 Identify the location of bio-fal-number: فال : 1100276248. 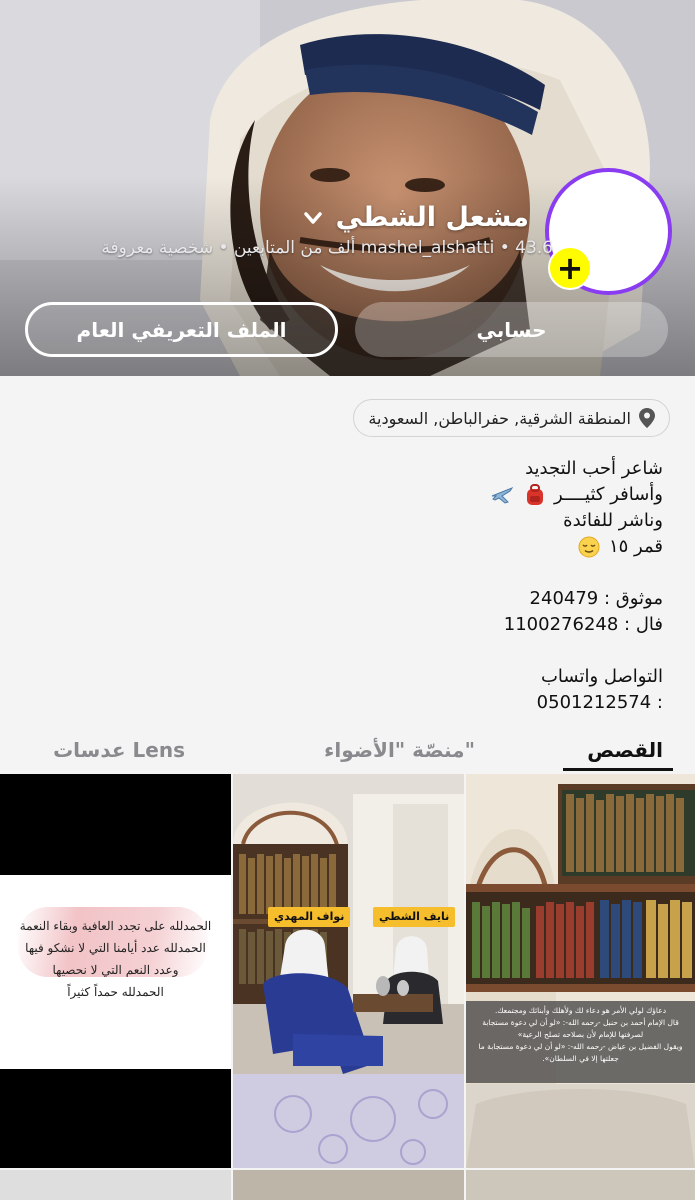
(583, 624).